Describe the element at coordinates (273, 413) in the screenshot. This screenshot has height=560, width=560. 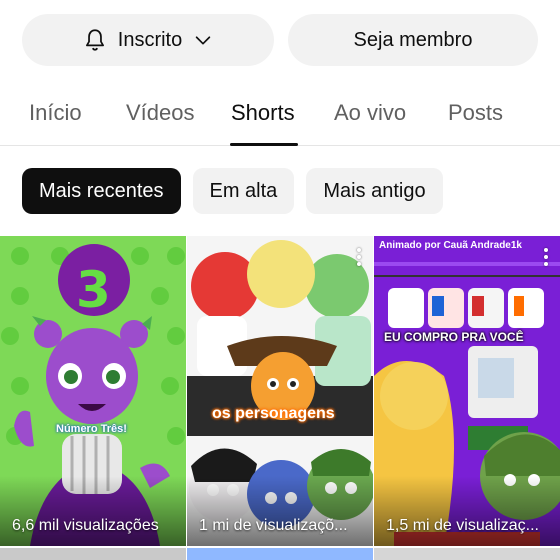
I see `overlay-caption: os personagens` at that location.